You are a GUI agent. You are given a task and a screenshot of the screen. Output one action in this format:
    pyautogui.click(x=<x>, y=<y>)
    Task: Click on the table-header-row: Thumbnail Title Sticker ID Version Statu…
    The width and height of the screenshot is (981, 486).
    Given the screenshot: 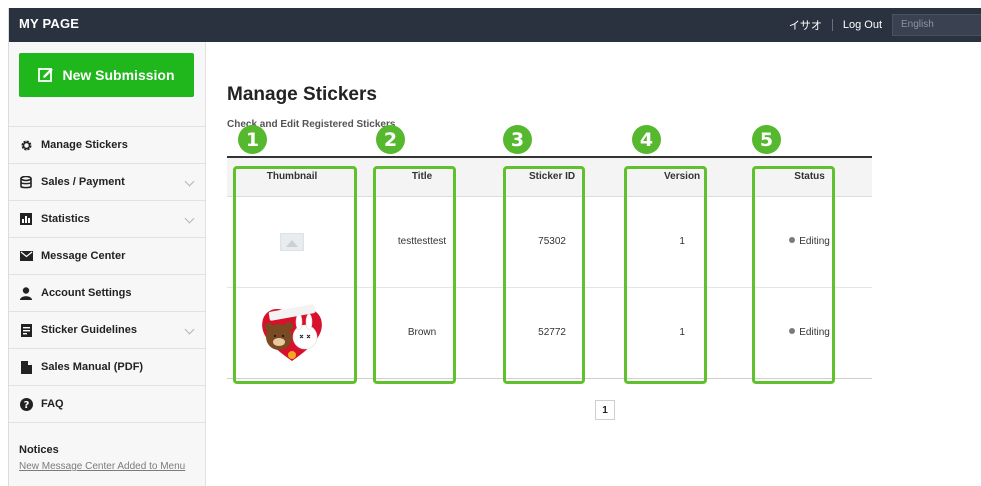 What is the action you would take?
    pyautogui.click(x=549, y=177)
    